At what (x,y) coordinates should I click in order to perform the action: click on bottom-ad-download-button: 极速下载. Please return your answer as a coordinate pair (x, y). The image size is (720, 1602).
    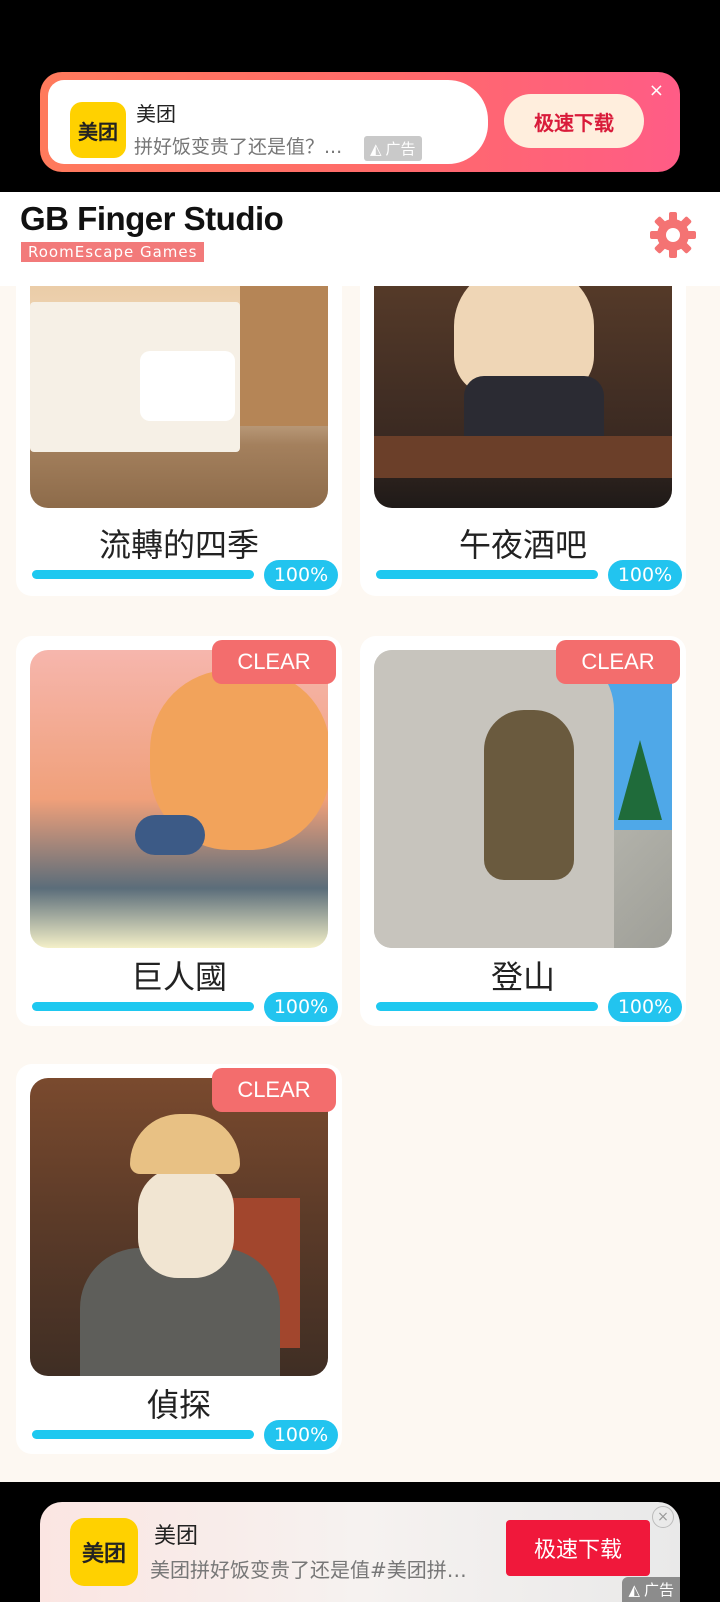
    Looking at the image, I should click on (578, 1548).